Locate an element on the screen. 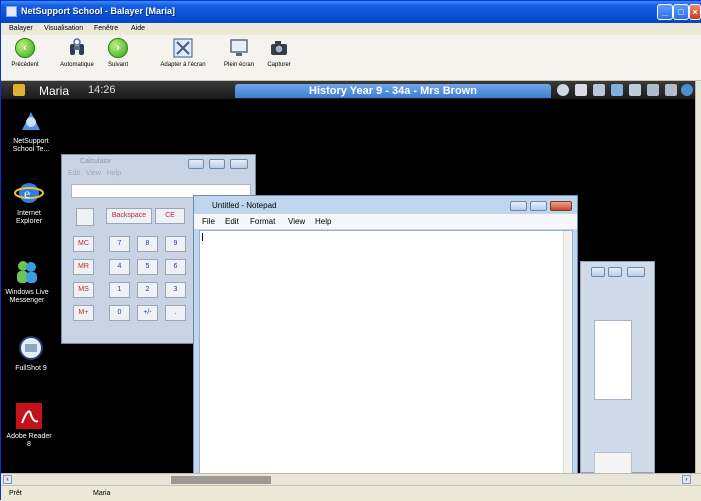  maximize-button: □ is located at coordinates (681, 12).